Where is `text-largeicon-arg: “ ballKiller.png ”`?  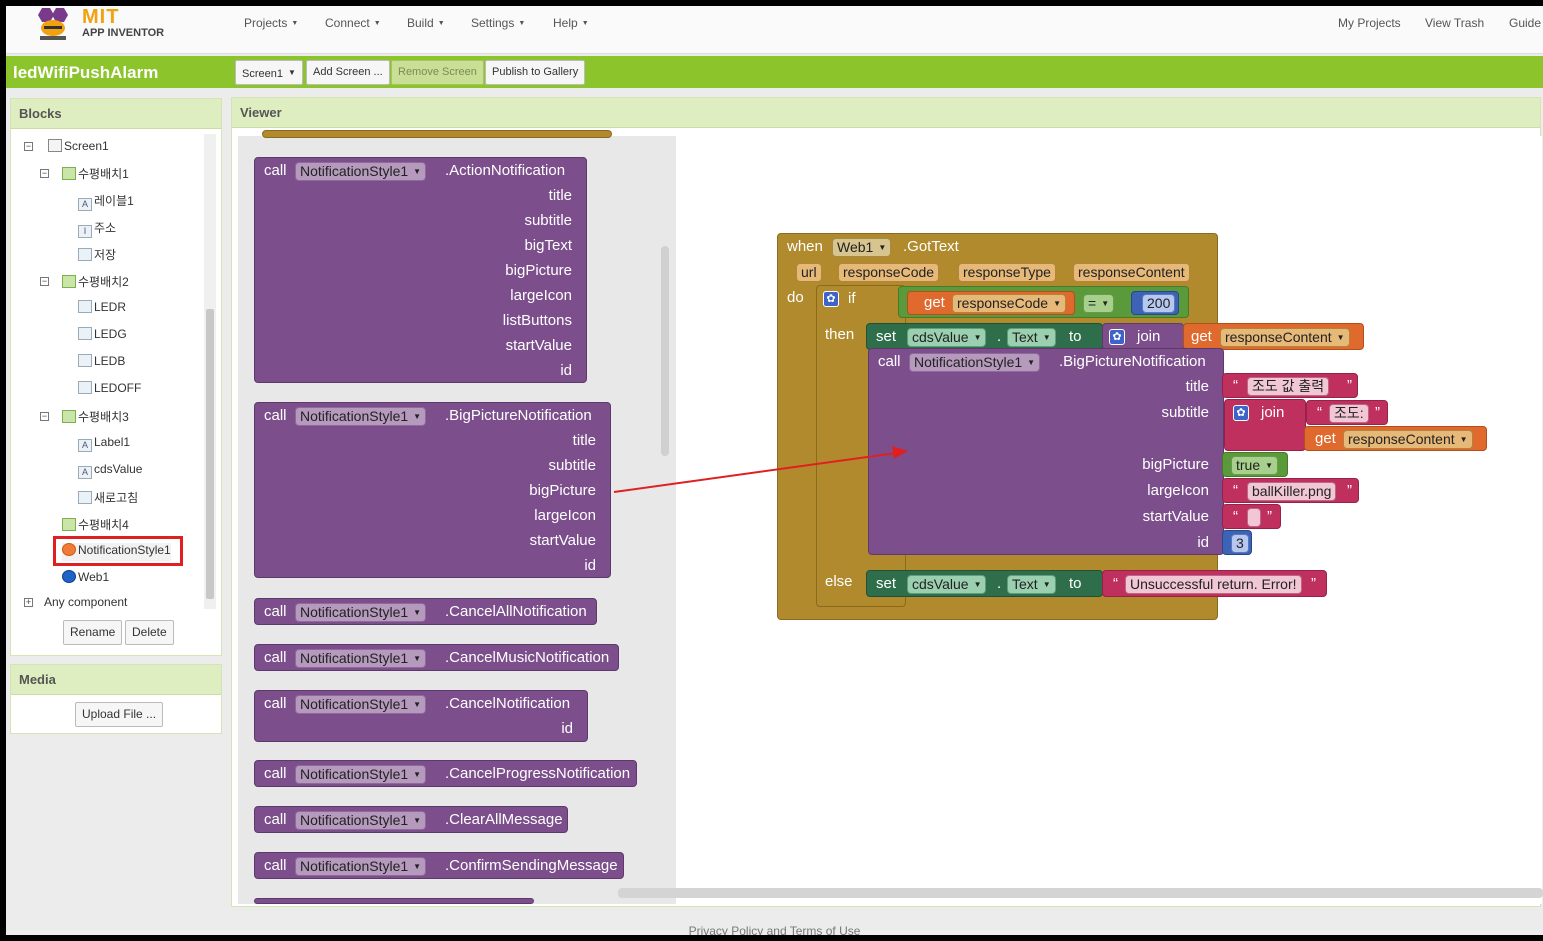 text-largeicon-arg: “ ballKiller.png ” is located at coordinates (1290, 490).